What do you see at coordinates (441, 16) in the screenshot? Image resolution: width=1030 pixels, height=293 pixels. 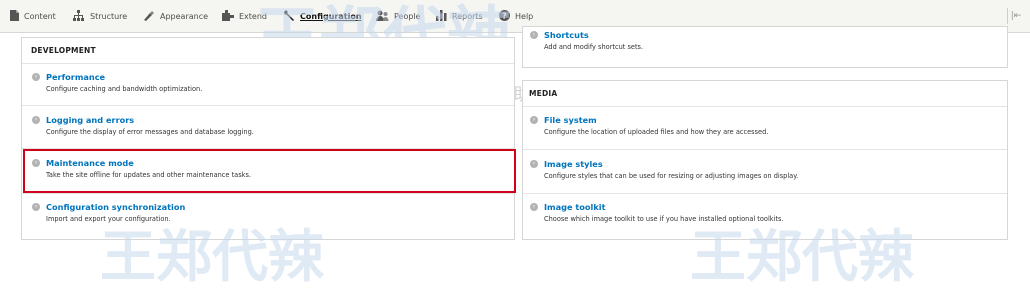 I see `bar-chart-icon` at bounding box center [441, 16].